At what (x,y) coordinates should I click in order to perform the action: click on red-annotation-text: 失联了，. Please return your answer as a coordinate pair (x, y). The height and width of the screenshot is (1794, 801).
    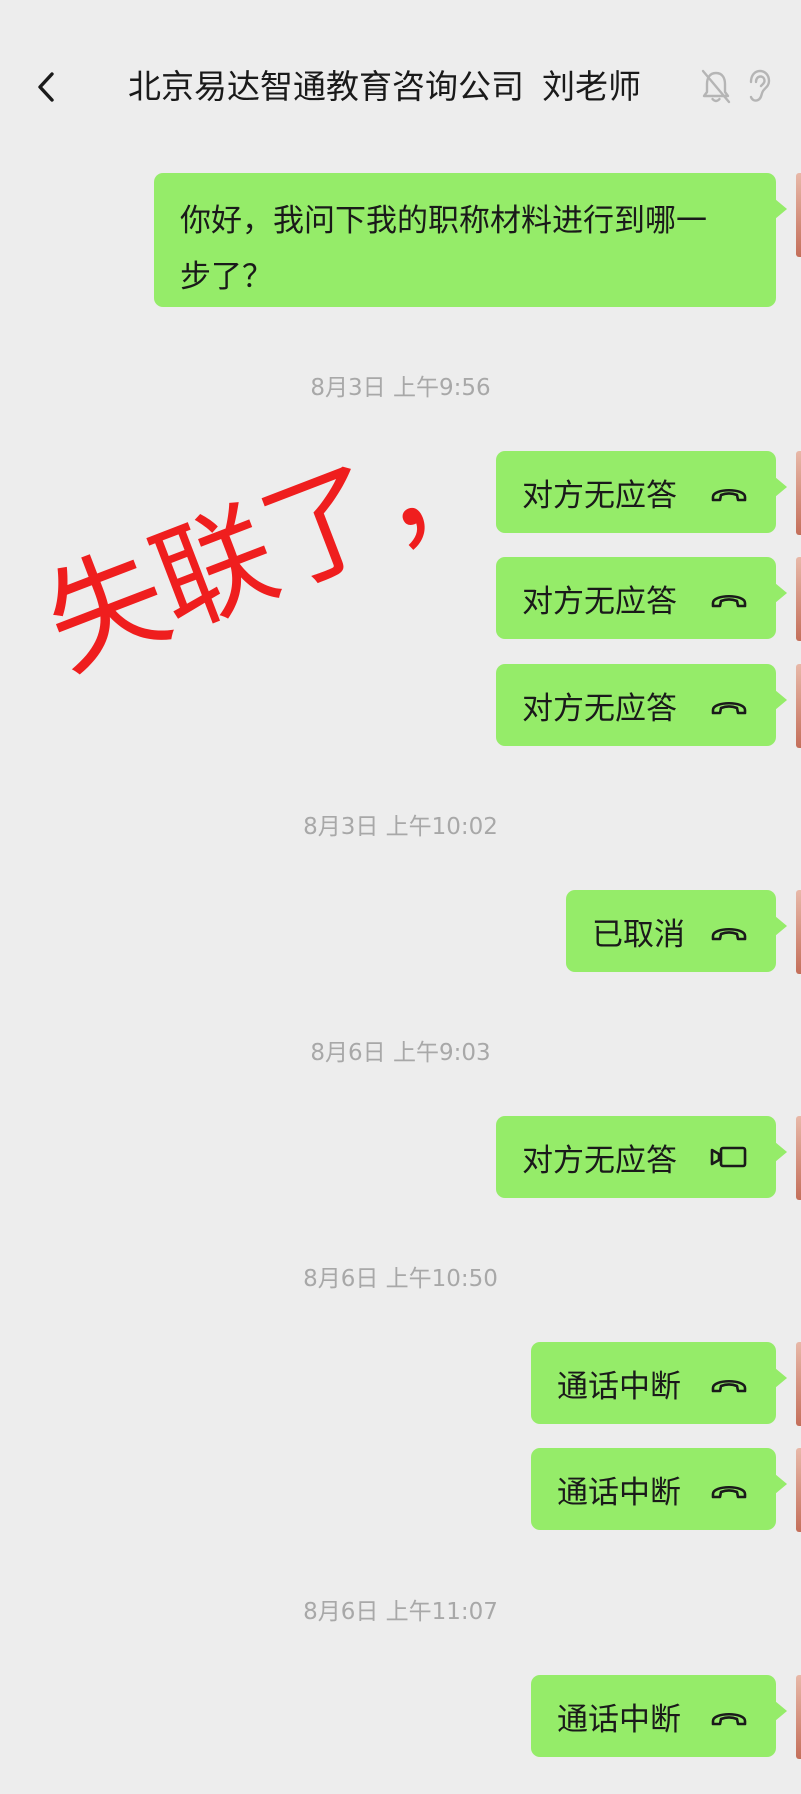
    Looking at the image, I should click on (268, 548).